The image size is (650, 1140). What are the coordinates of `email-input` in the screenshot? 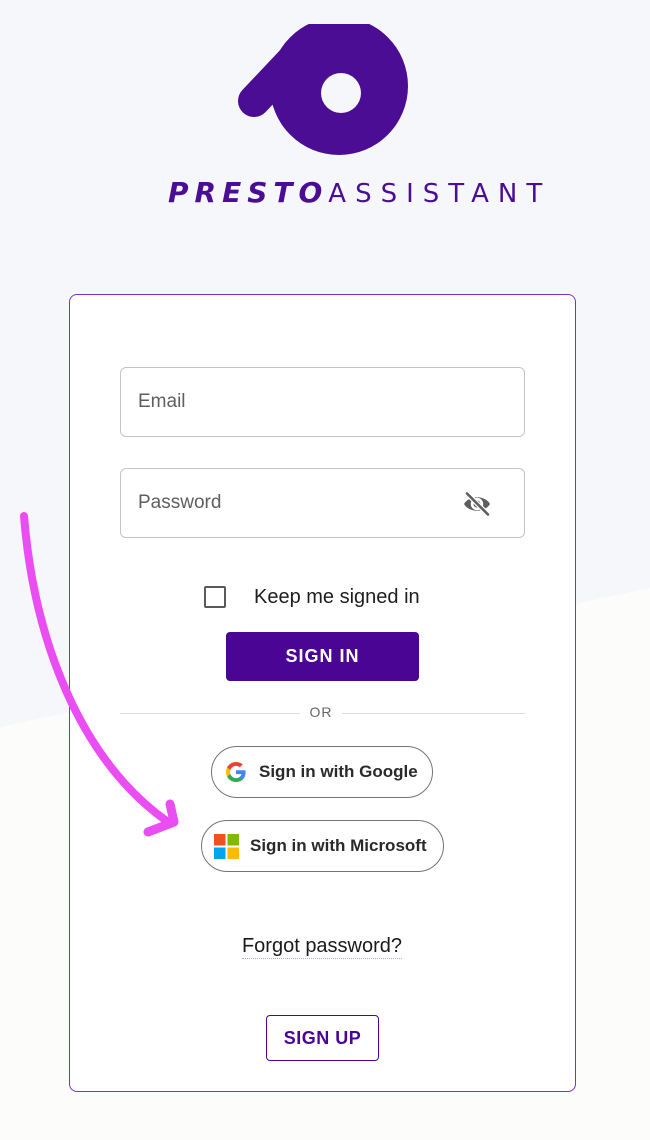 It's located at (322, 402).